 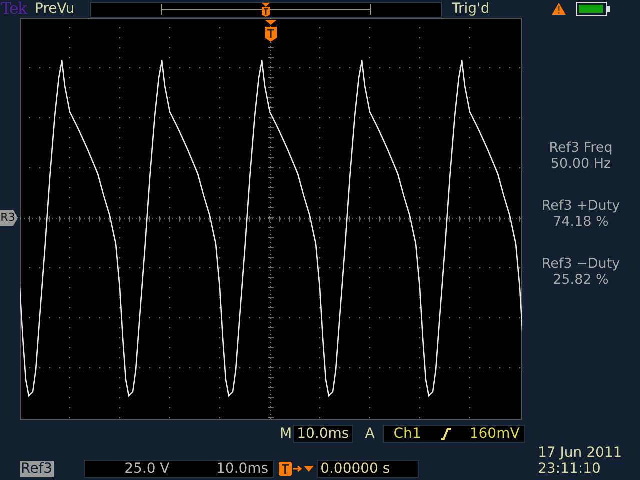 I want to click on measurement-value: 25.82 %, so click(x=581, y=280).